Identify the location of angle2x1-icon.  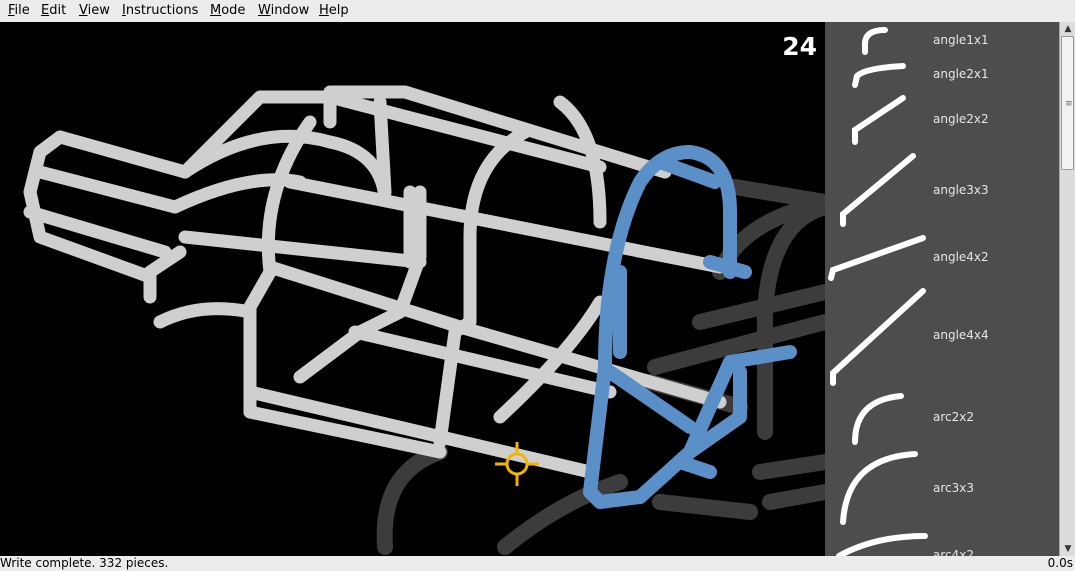
(879, 75).